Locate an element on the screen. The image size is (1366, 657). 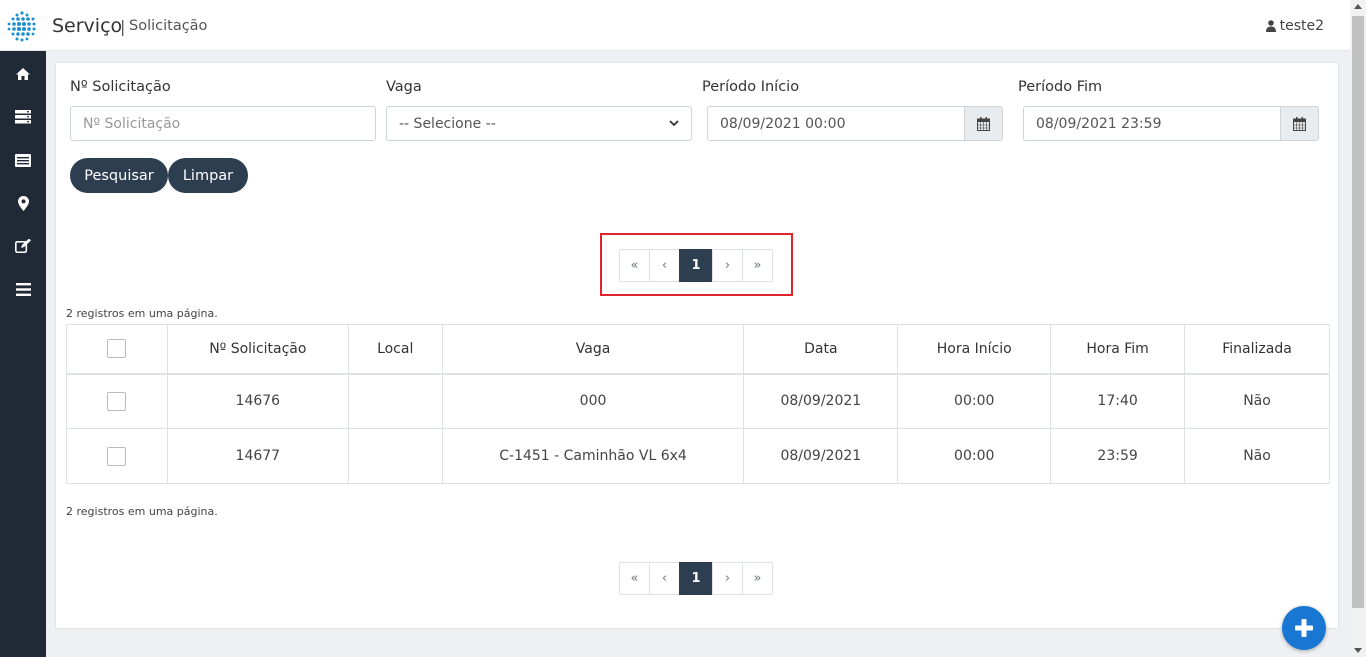
vaga-cell: 000 is located at coordinates (593, 401).